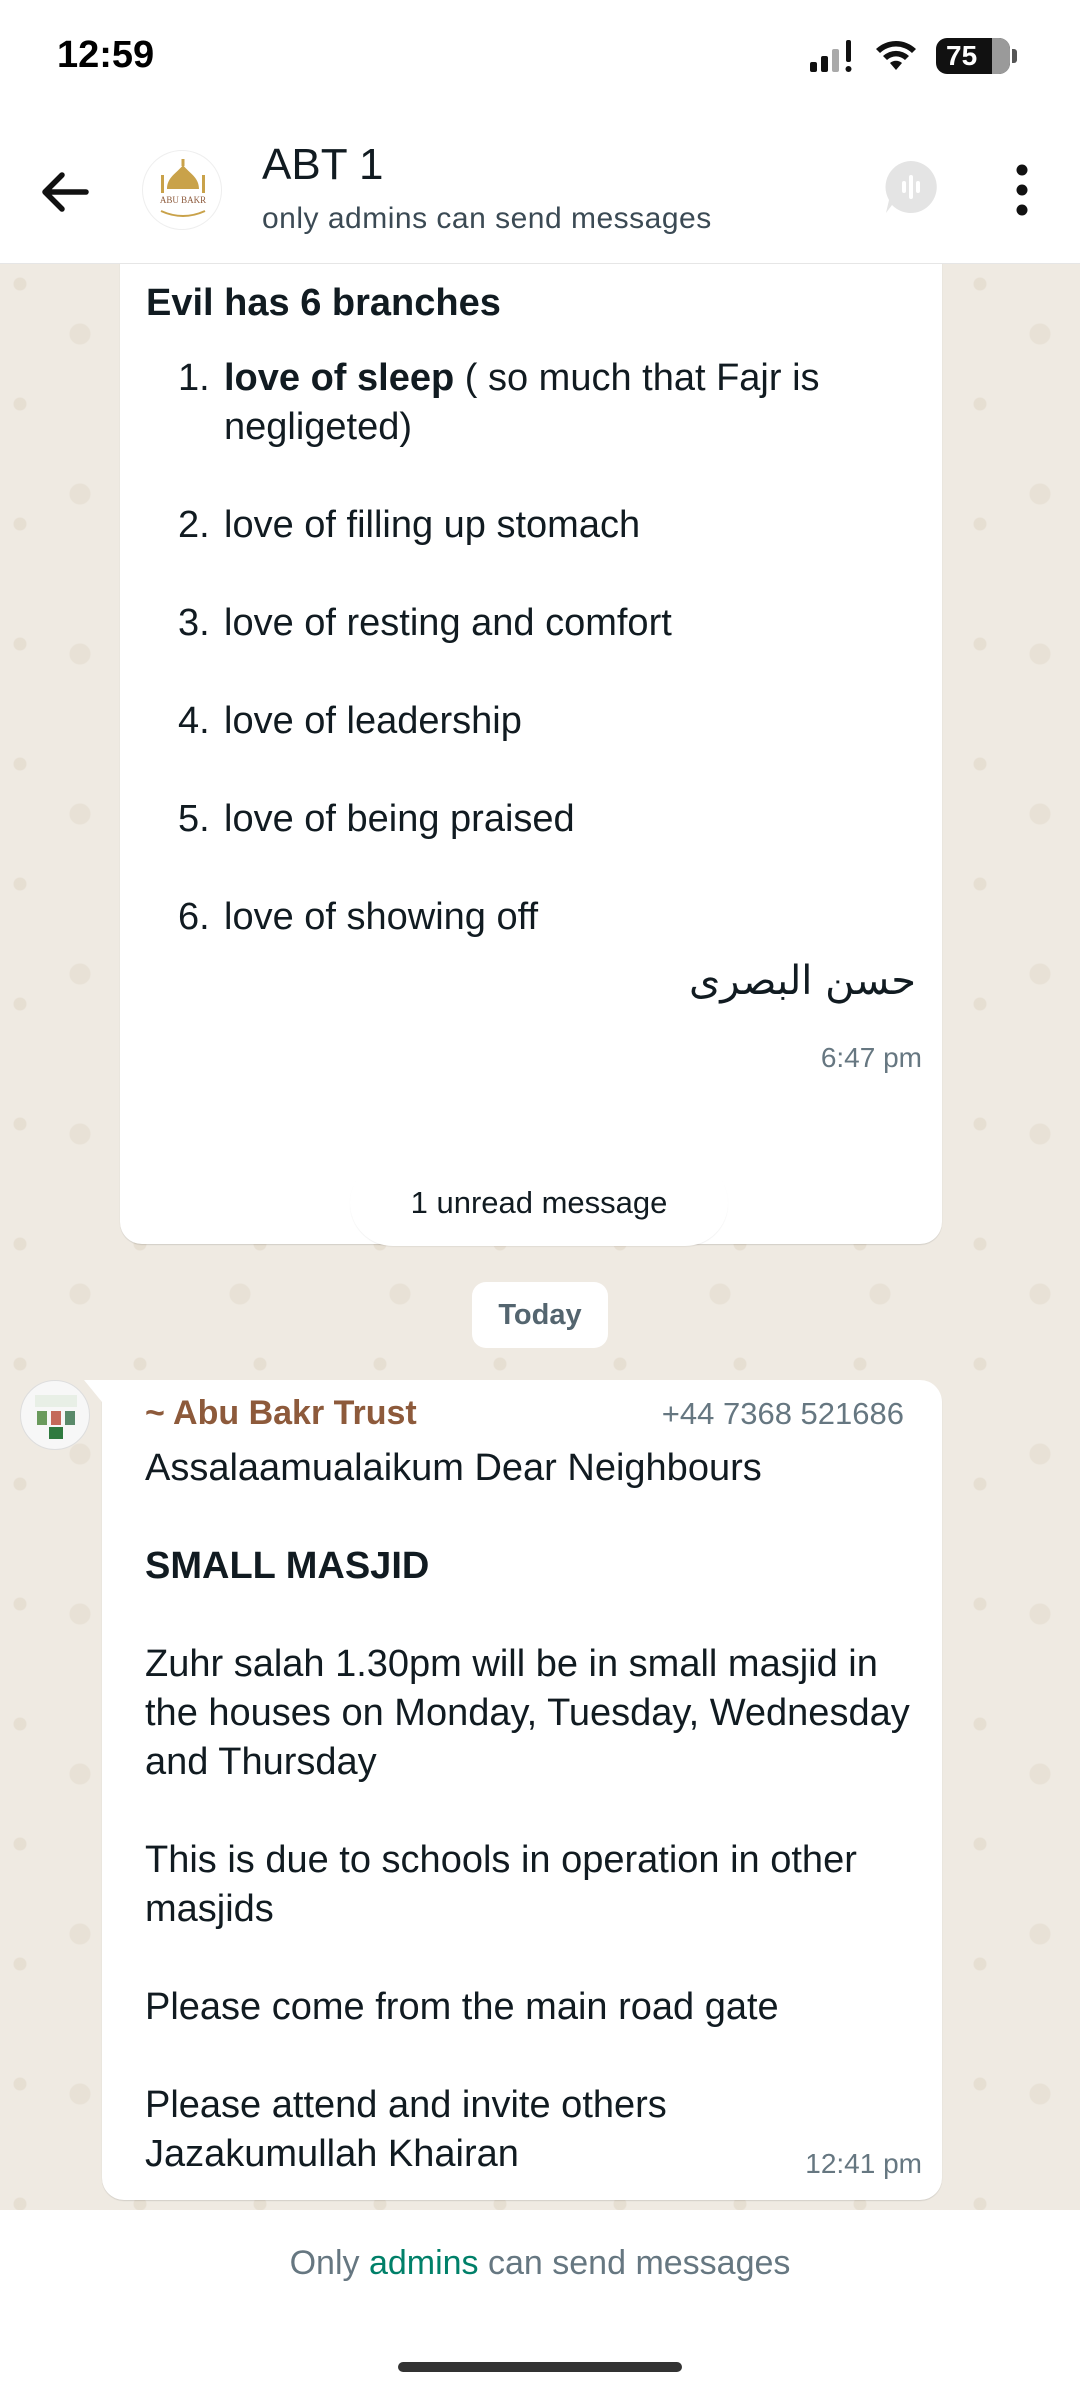 This screenshot has height=2400, width=1080. What do you see at coordinates (194, 721) in the screenshot?
I see `list-number: 4.` at bounding box center [194, 721].